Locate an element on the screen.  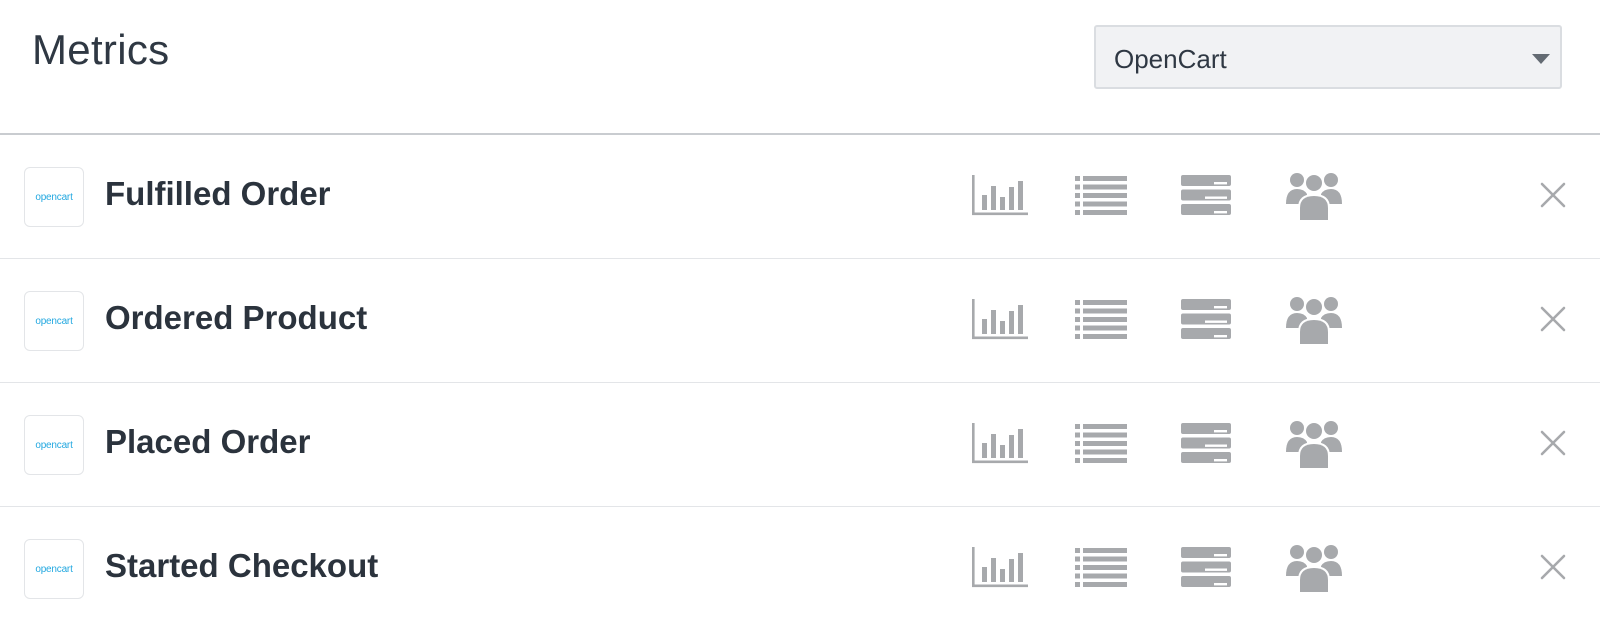
integration-select: OpenCart is located at coordinates (1328, 57).